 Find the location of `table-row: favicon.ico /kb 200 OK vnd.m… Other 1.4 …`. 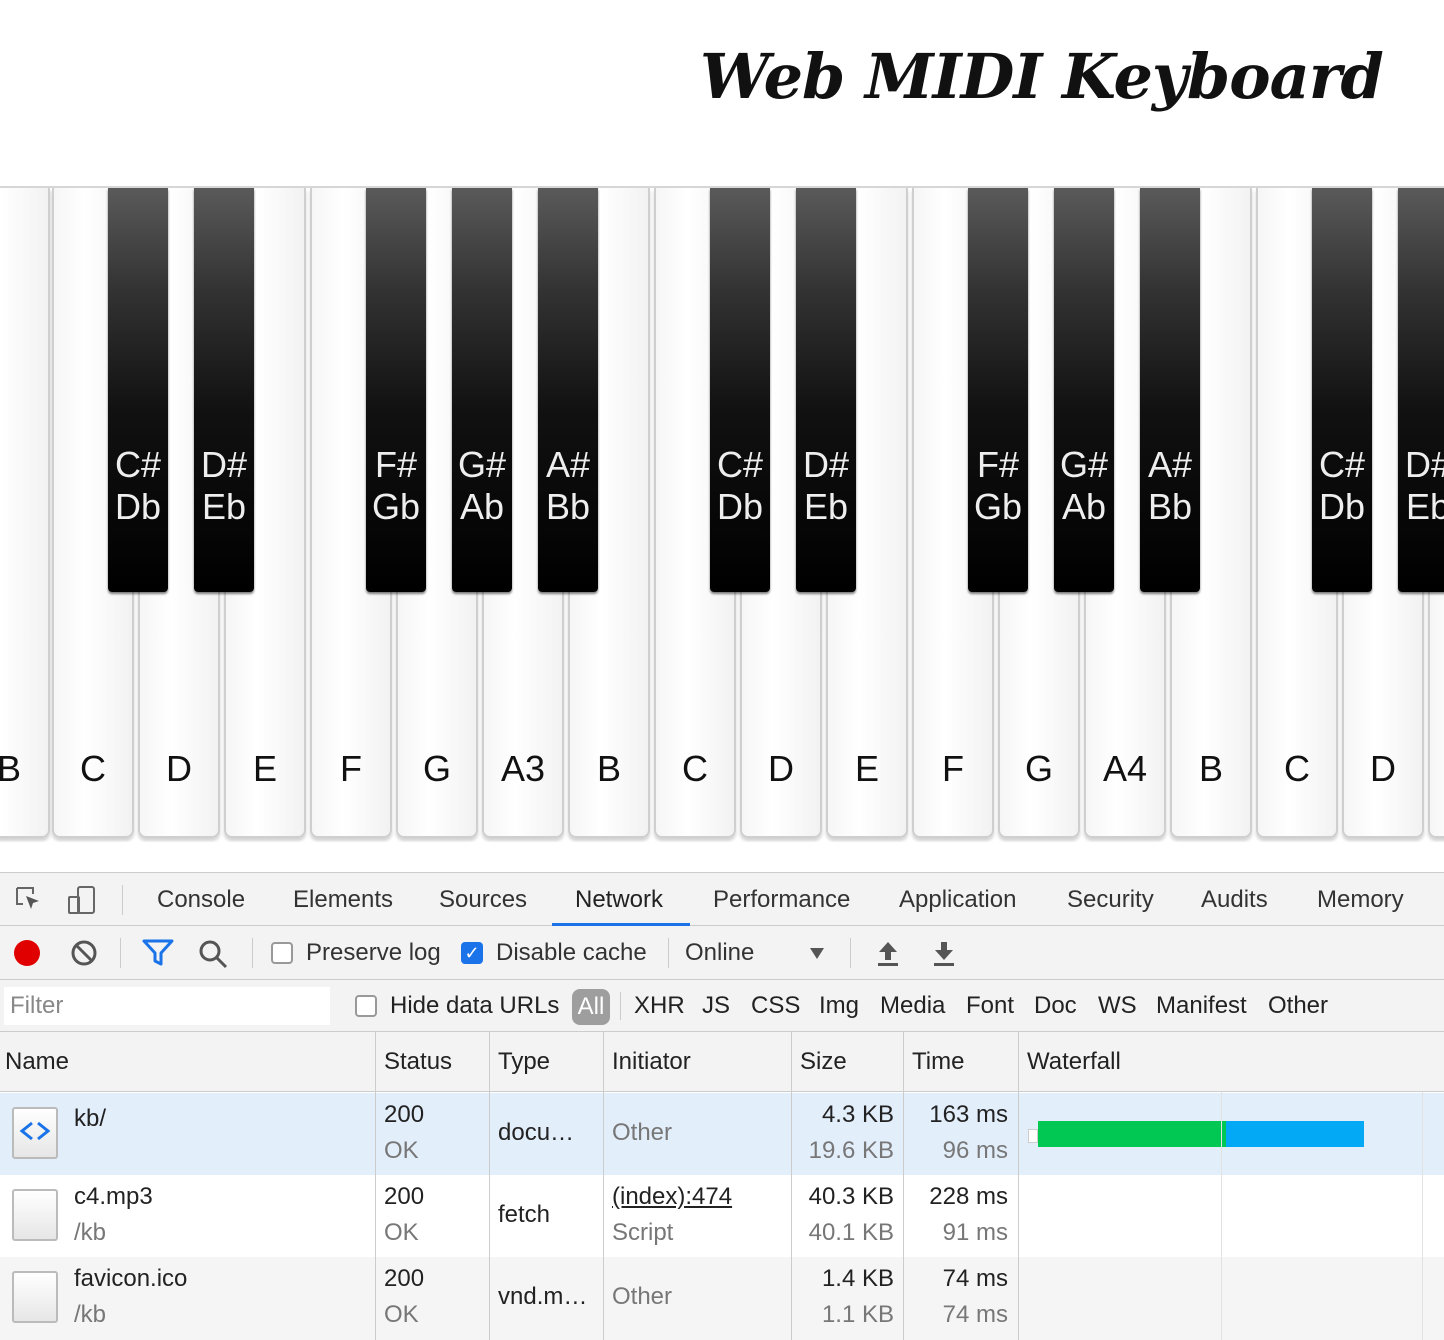

table-row: favicon.ico /kb 200 OK vnd.m… Other 1.4 … is located at coordinates (722, 1298).